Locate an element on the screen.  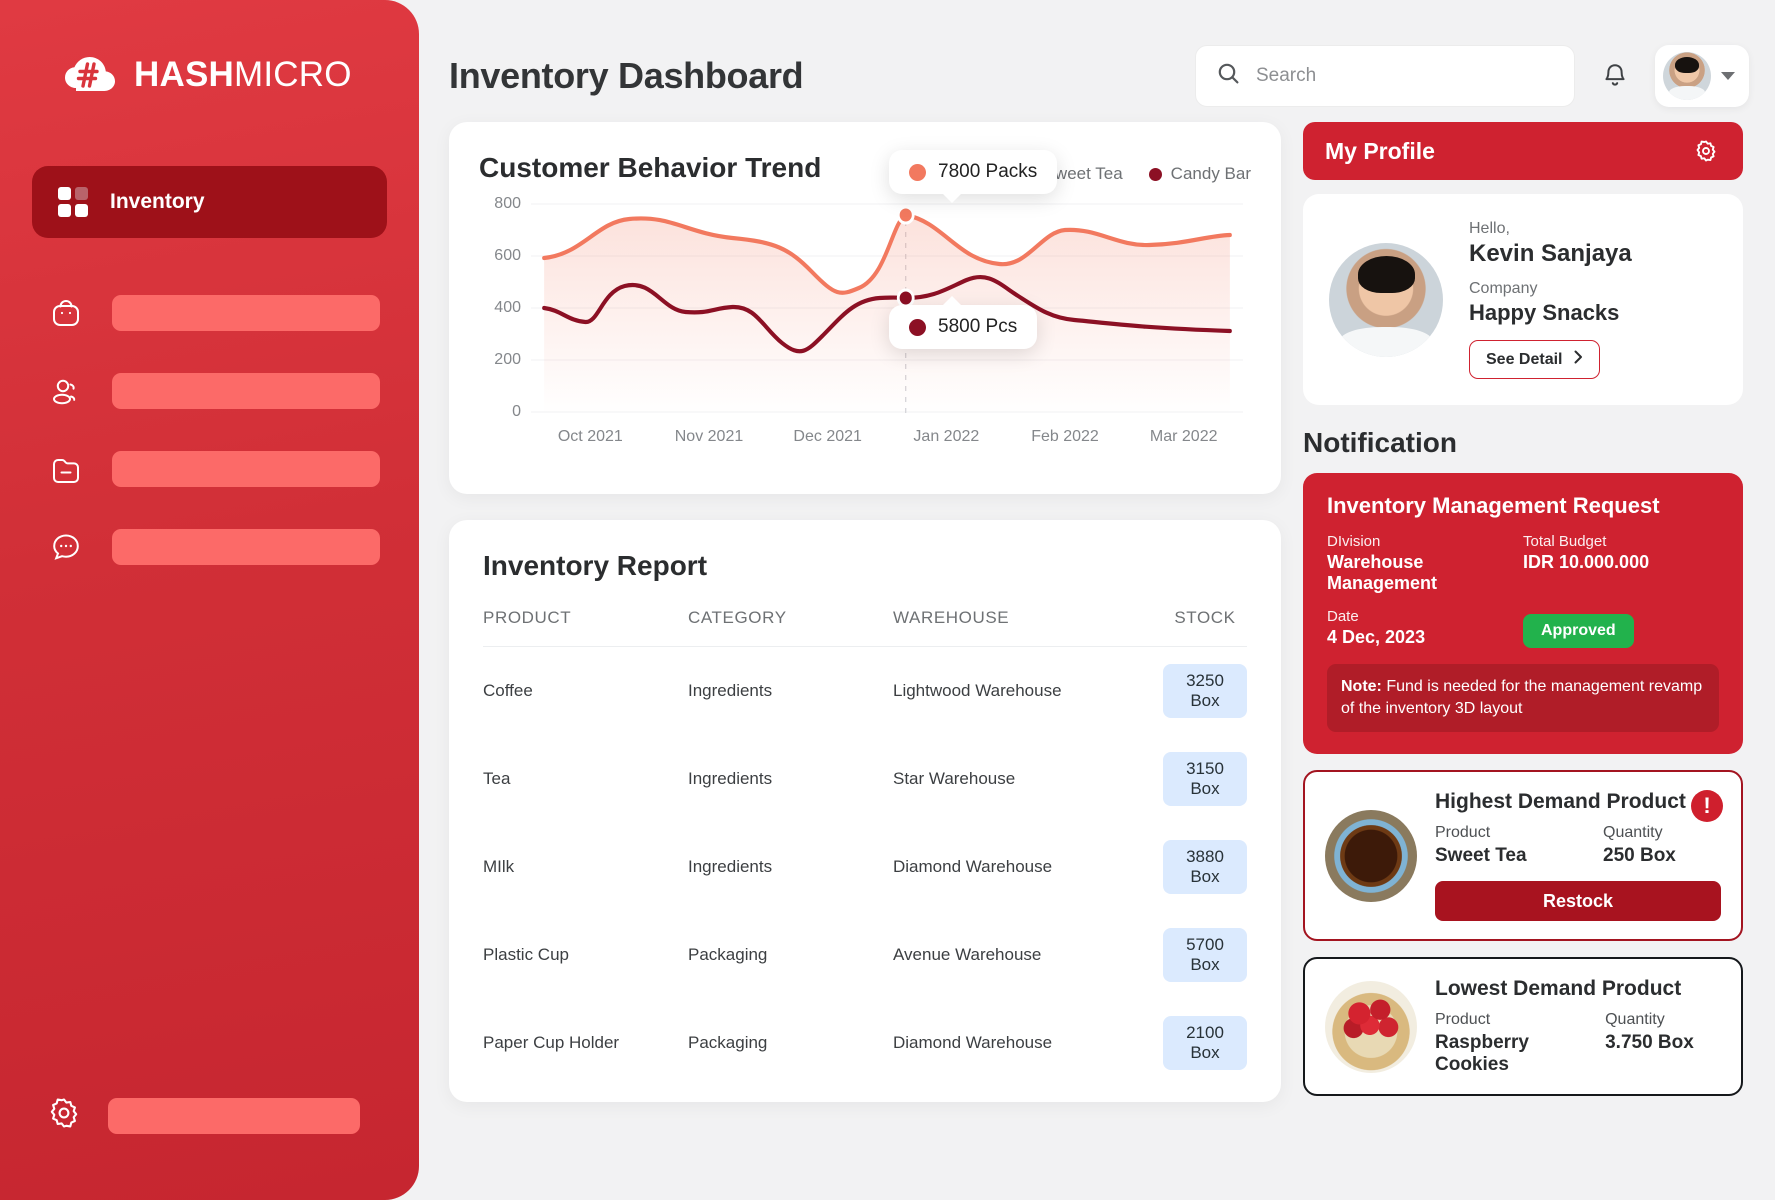
notification-section-title: Notification is located at coordinates (1380, 442).